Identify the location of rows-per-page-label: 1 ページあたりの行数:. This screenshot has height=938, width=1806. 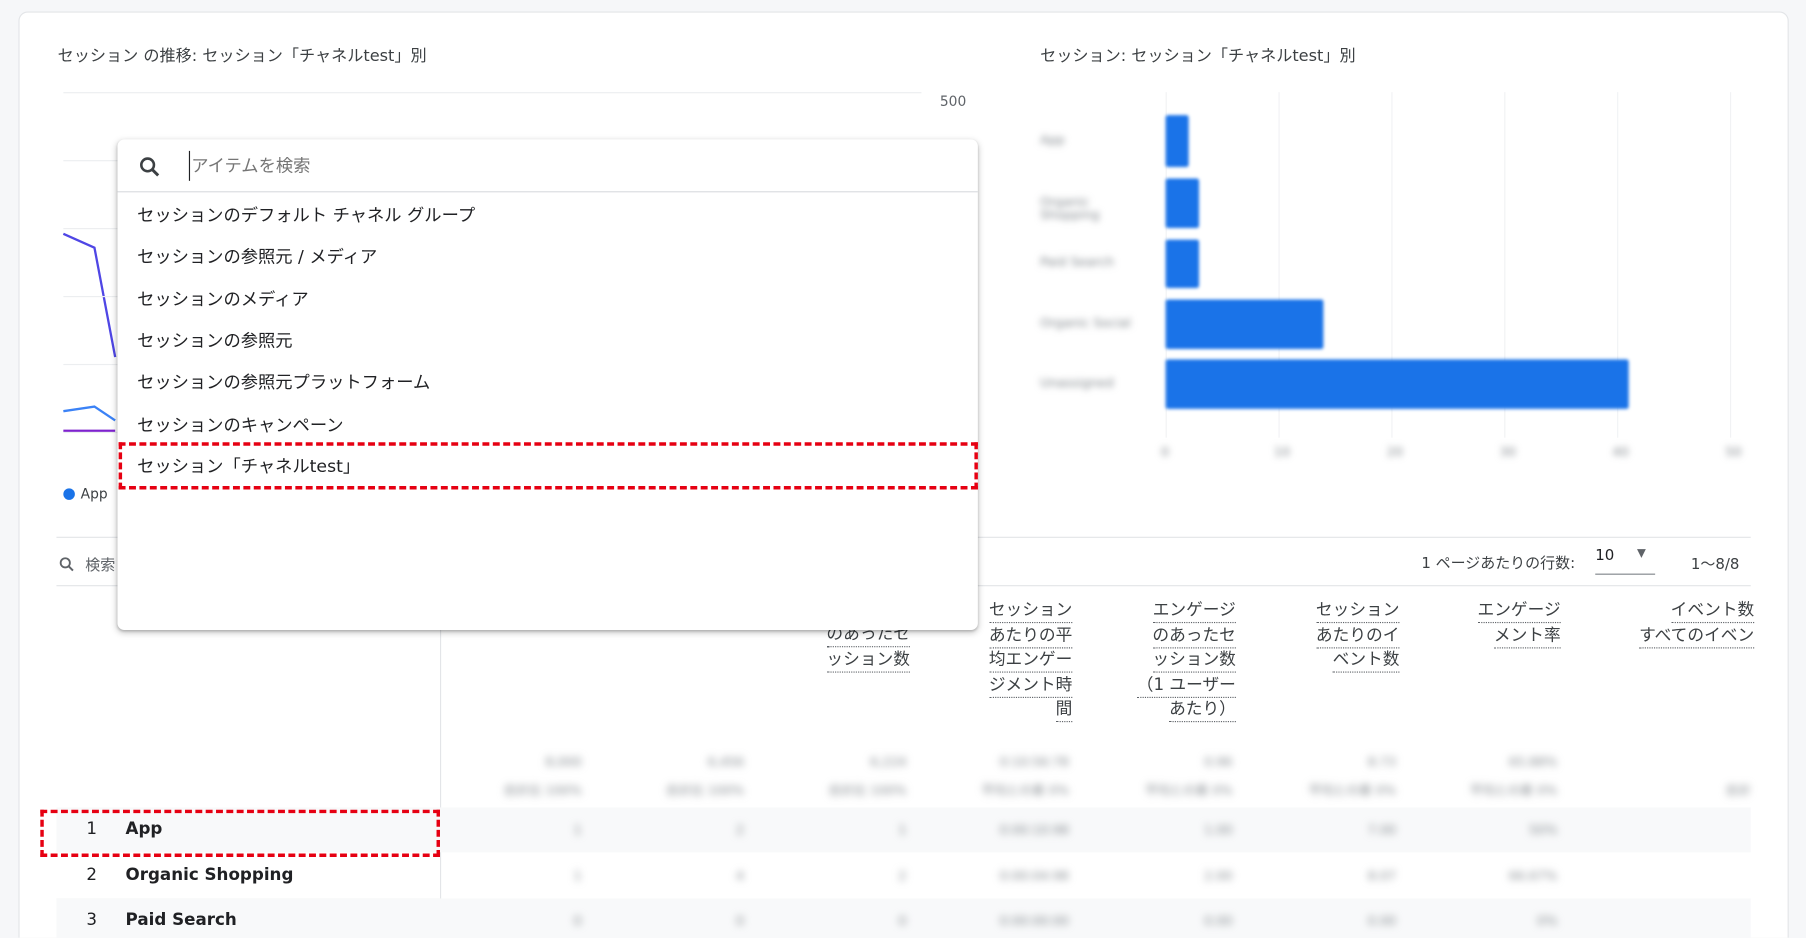
(1498, 564).